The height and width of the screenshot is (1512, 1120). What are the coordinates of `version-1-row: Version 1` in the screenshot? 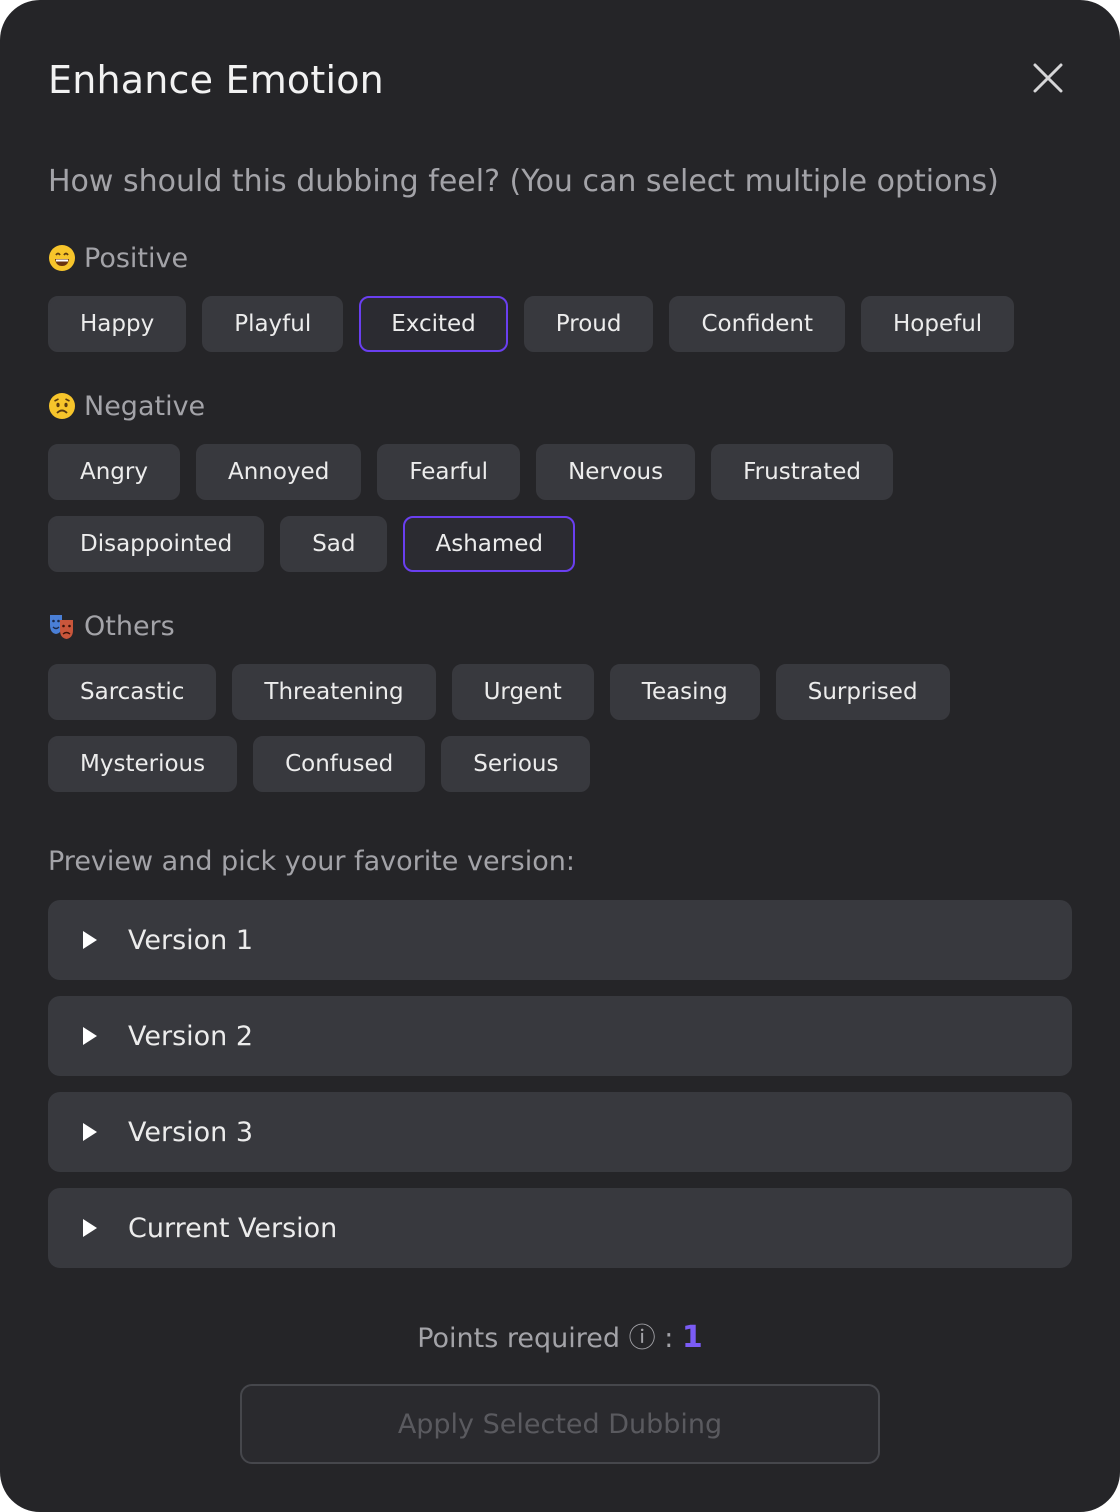 It's located at (560, 940).